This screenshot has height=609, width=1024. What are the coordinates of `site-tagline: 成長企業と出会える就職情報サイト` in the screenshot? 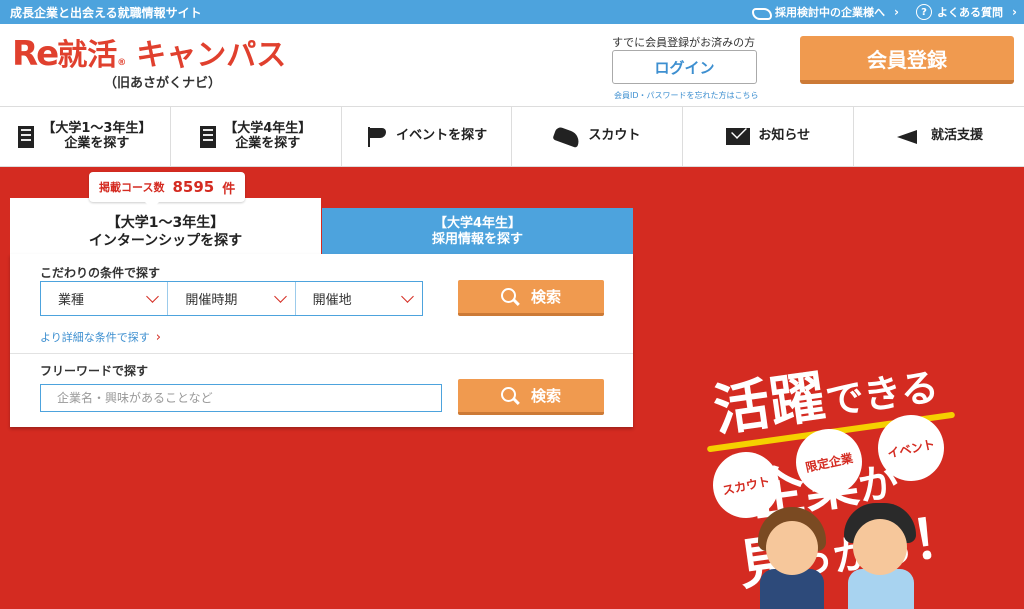 It's located at (106, 13).